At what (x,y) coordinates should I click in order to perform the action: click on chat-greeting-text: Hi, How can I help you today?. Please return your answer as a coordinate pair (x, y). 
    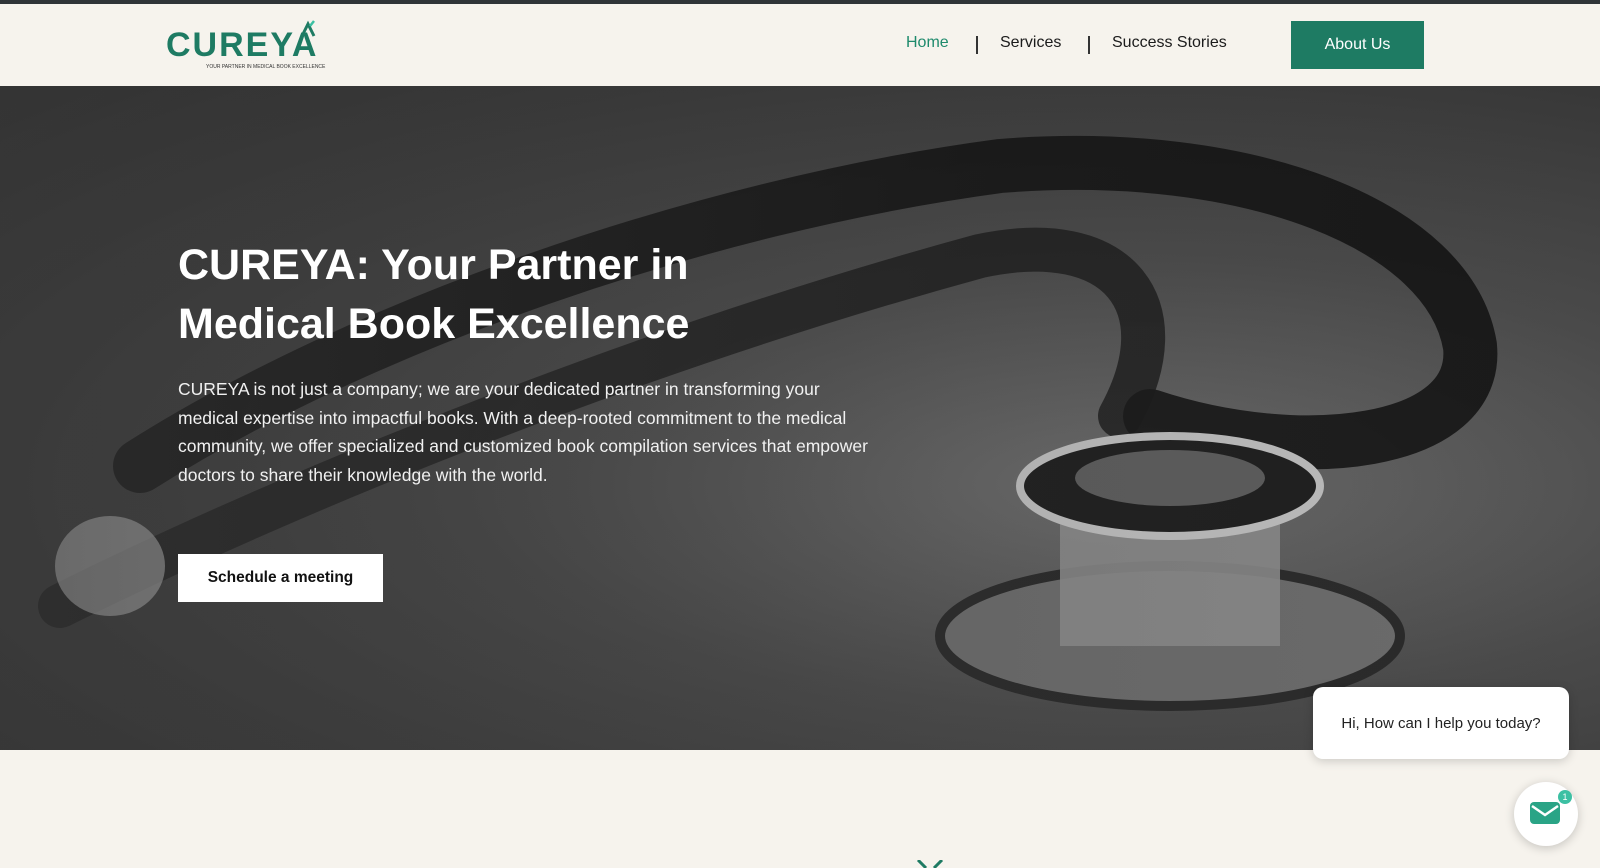
    Looking at the image, I should click on (1441, 723).